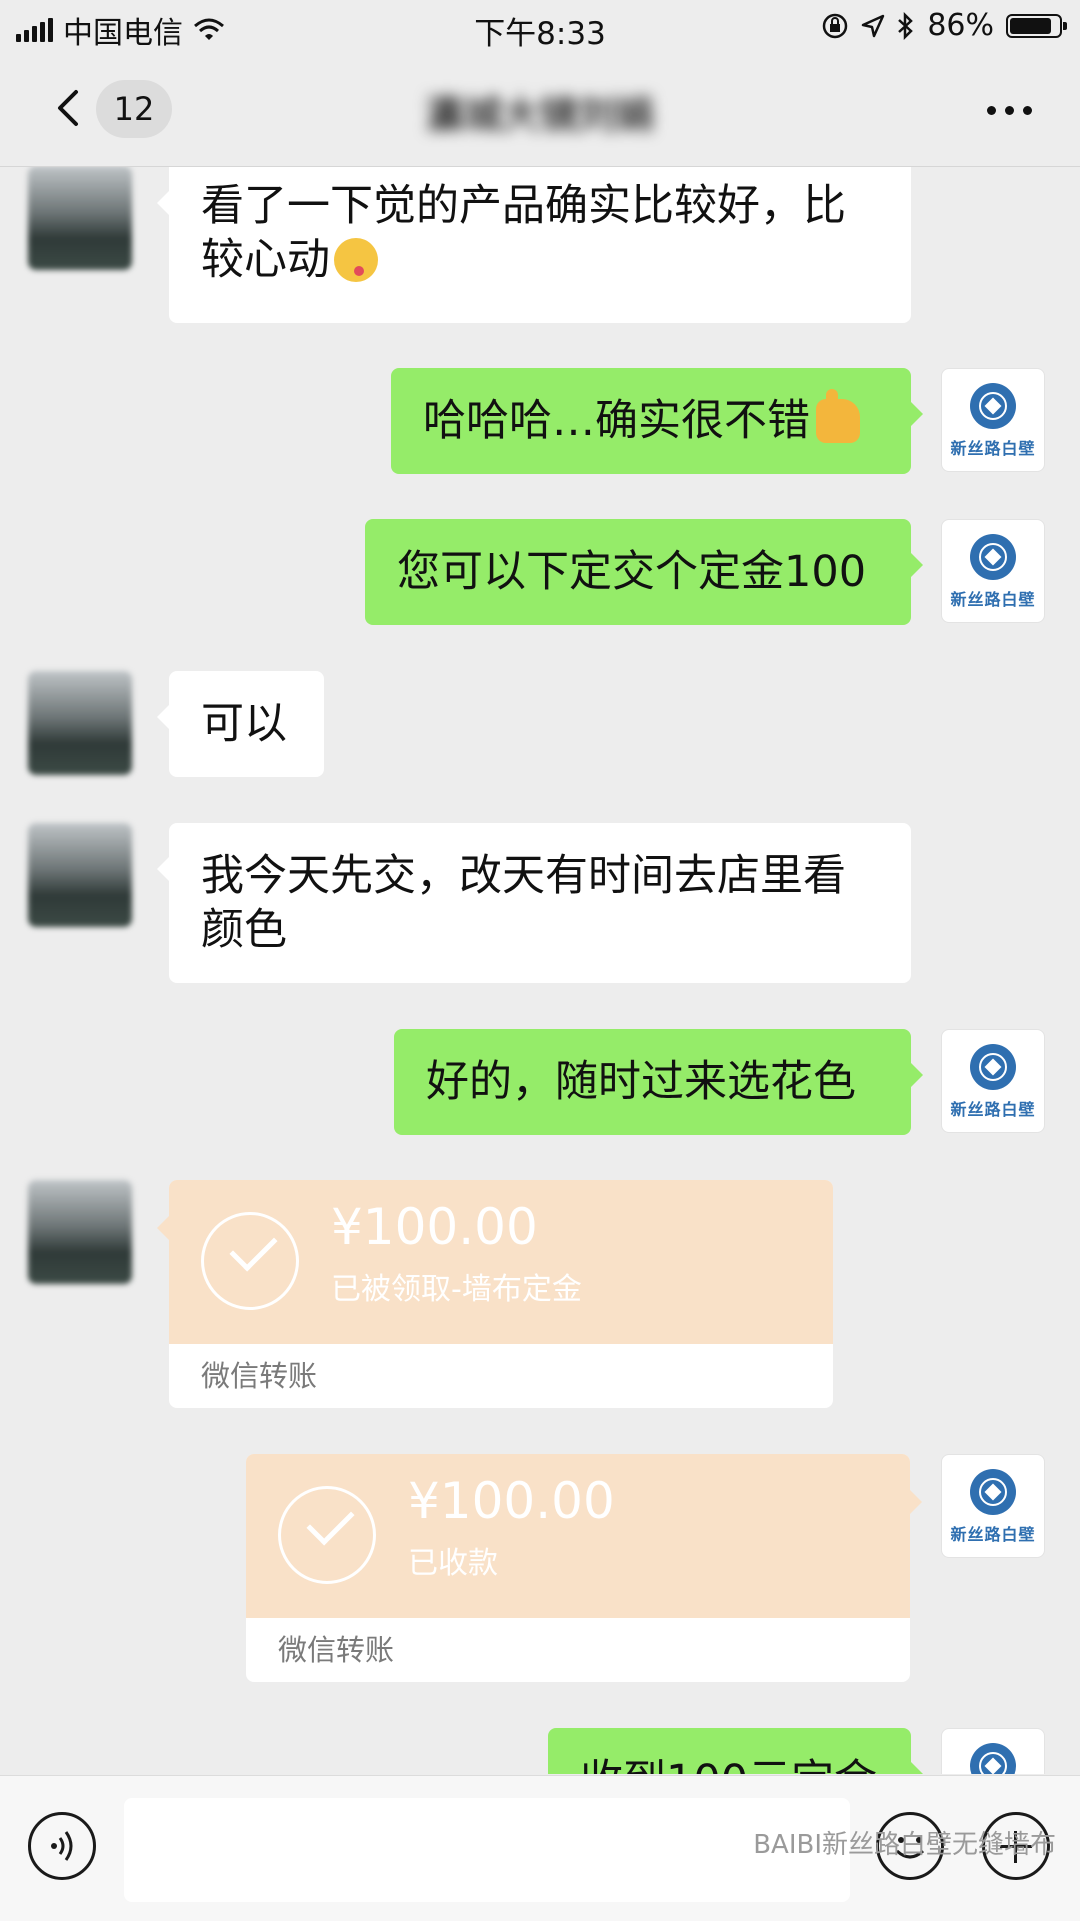 This screenshot has height=1921, width=1080. What do you see at coordinates (906, 25) in the screenshot?
I see `bluetooth-icon` at bounding box center [906, 25].